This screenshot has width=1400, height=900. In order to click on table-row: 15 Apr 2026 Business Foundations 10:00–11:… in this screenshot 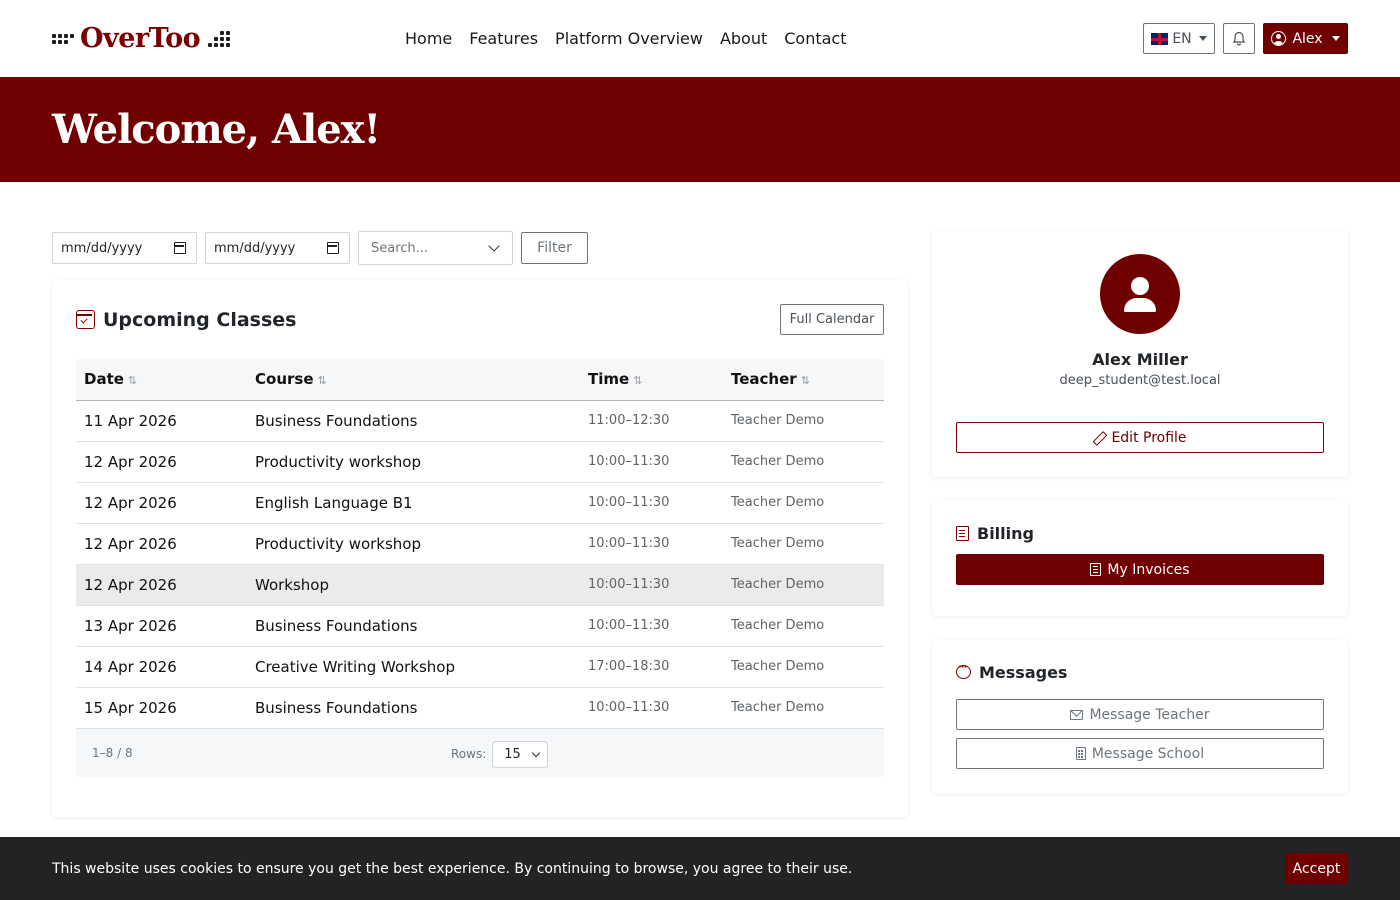, I will do `click(480, 708)`.